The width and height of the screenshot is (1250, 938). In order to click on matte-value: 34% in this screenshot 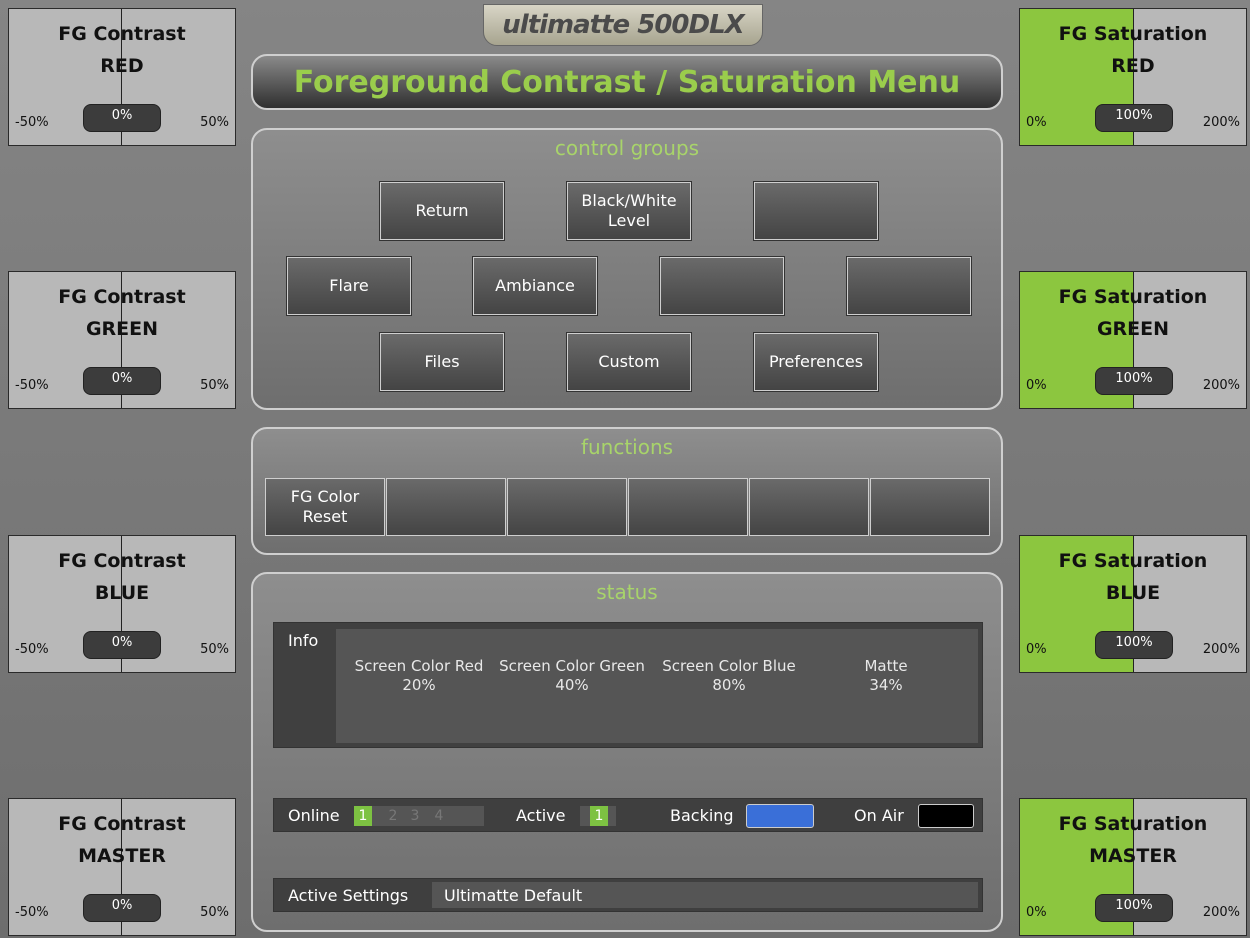, I will do `click(886, 685)`.